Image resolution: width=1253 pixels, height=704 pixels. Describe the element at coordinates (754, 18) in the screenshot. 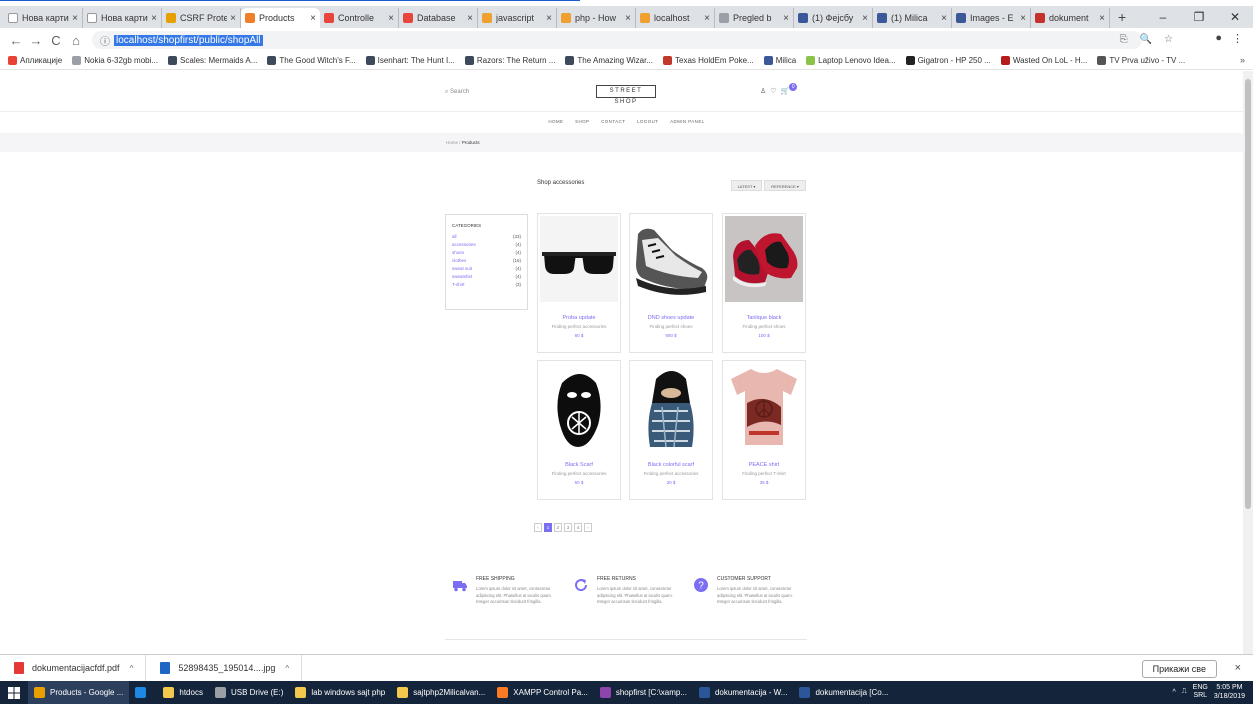

I see `browser-tab: Pregled b ×` at that location.